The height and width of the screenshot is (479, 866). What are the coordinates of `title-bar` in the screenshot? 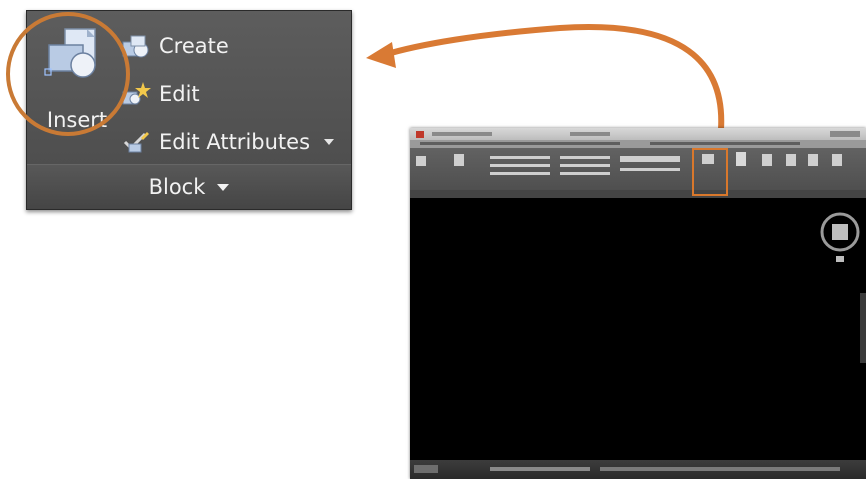 It's located at (638, 134).